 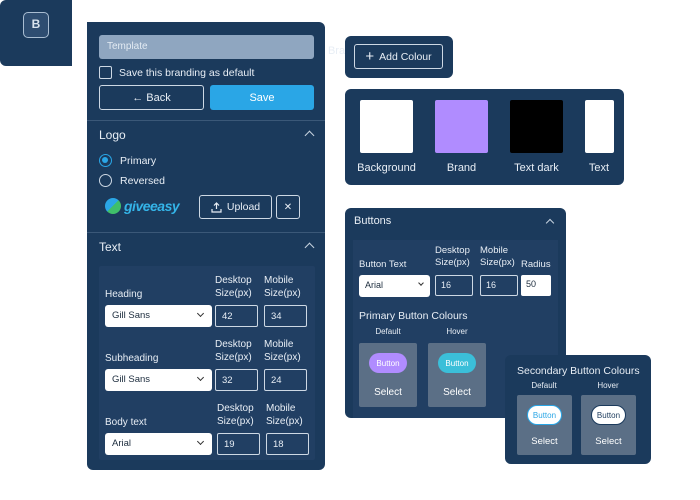 What do you see at coordinates (132, 180) in the screenshot?
I see `logo-option-reversed: Reversed` at bounding box center [132, 180].